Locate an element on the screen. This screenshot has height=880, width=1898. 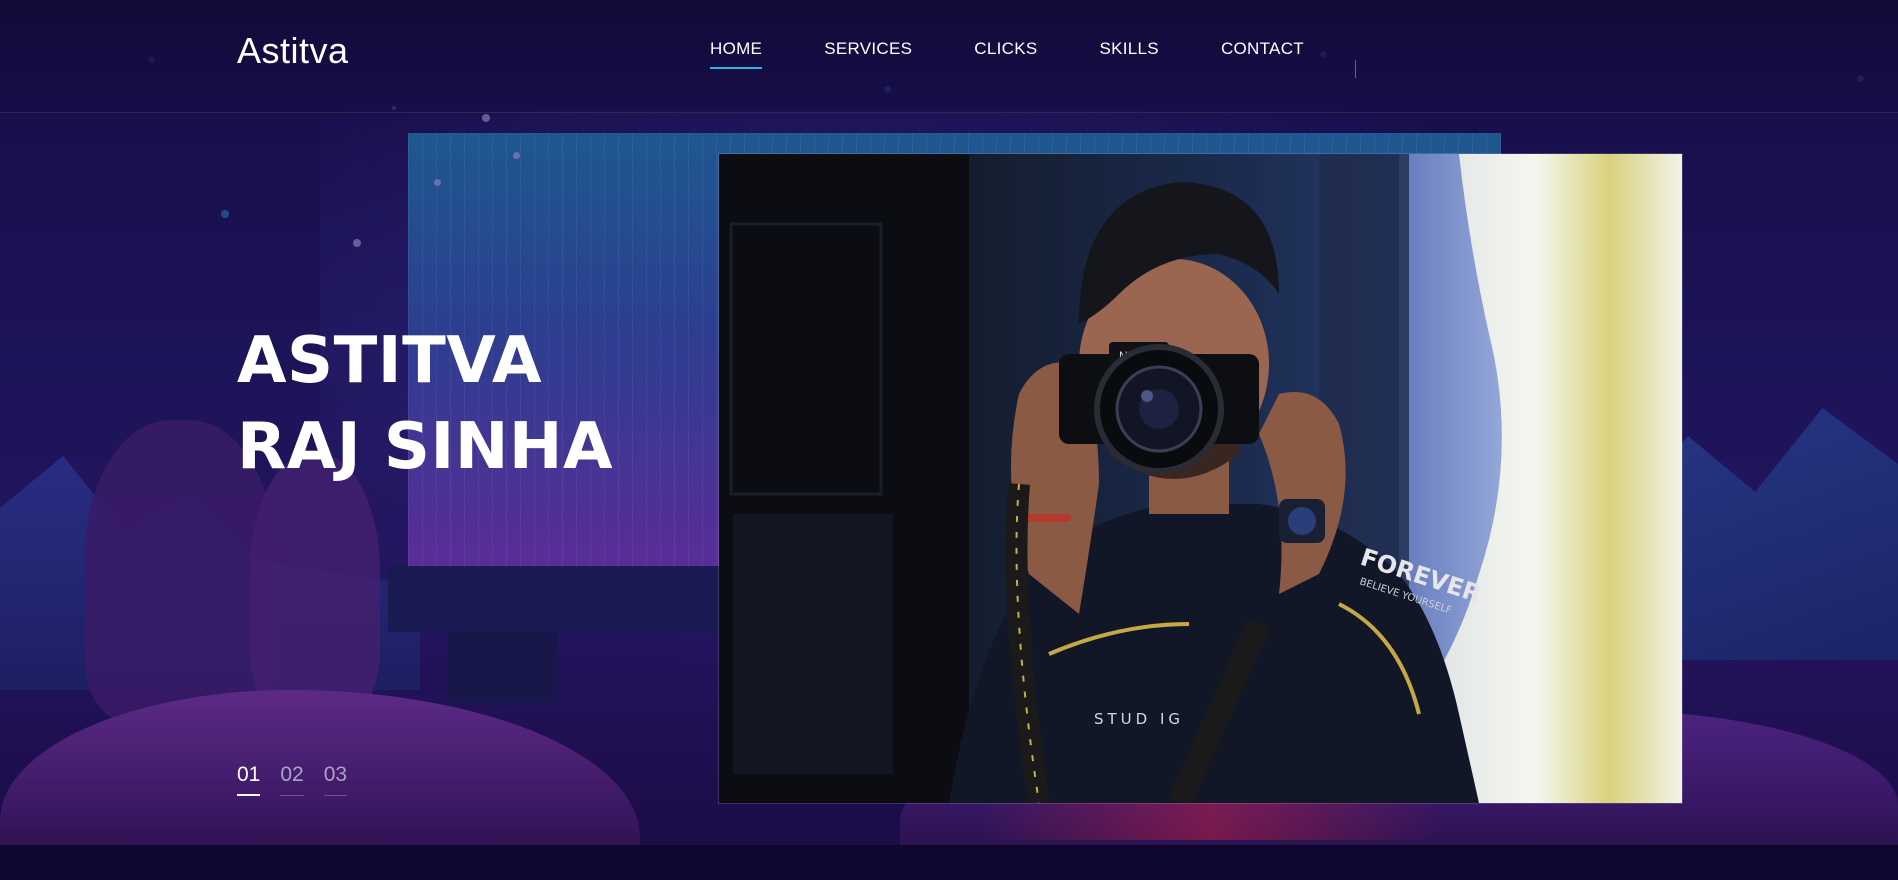
hero-title-line: RAJ SINHA is located at coordinates (425, 447).